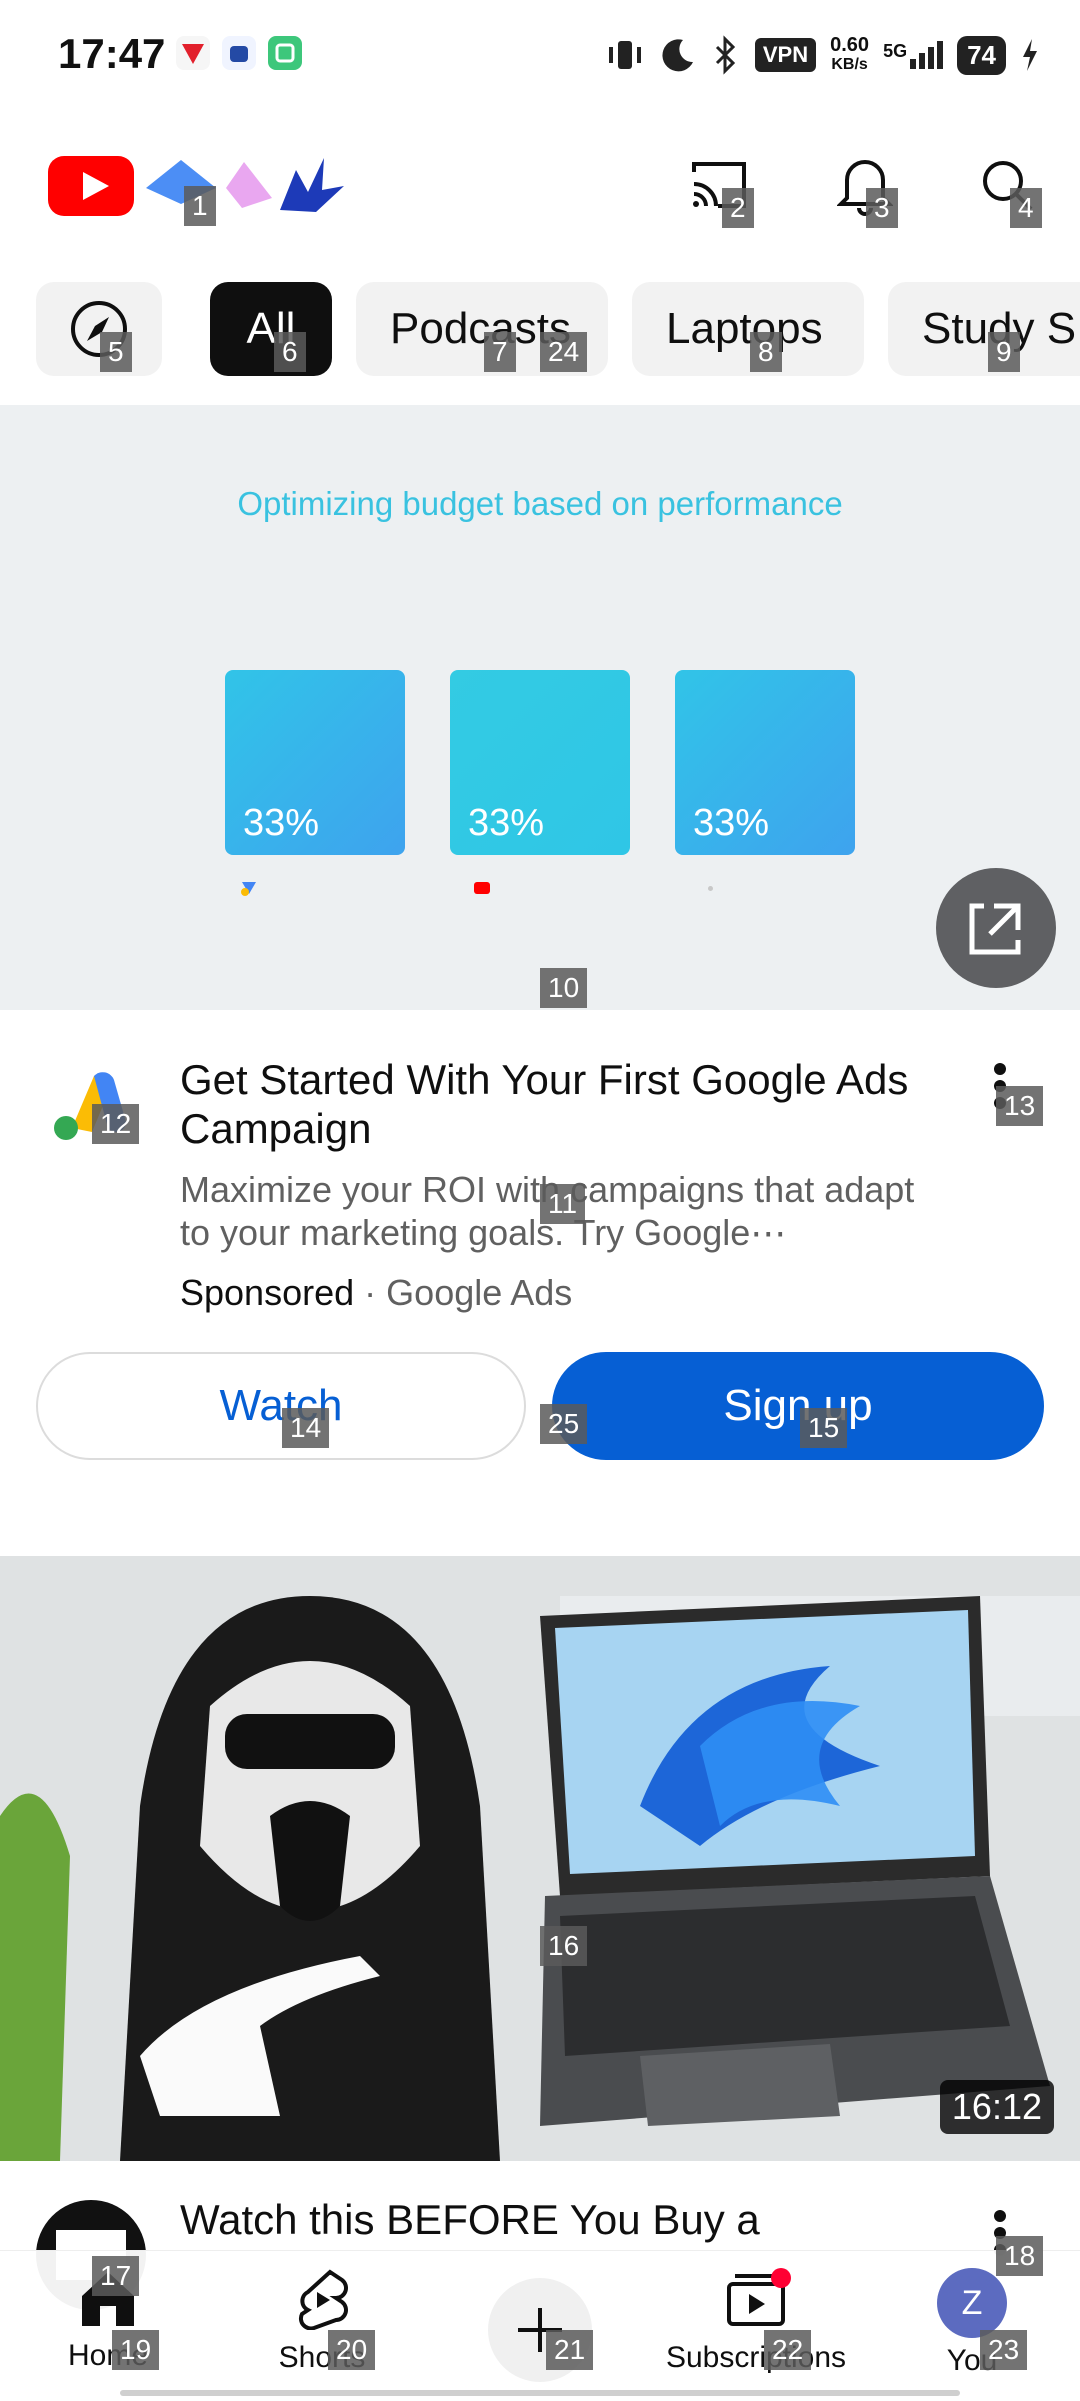 The height and width of the screenshot is (2401, 1080). What do you see at coordinates (251, 188) in the screenshot?
I see `doodle-decoration` at bounding box center [251, 188].